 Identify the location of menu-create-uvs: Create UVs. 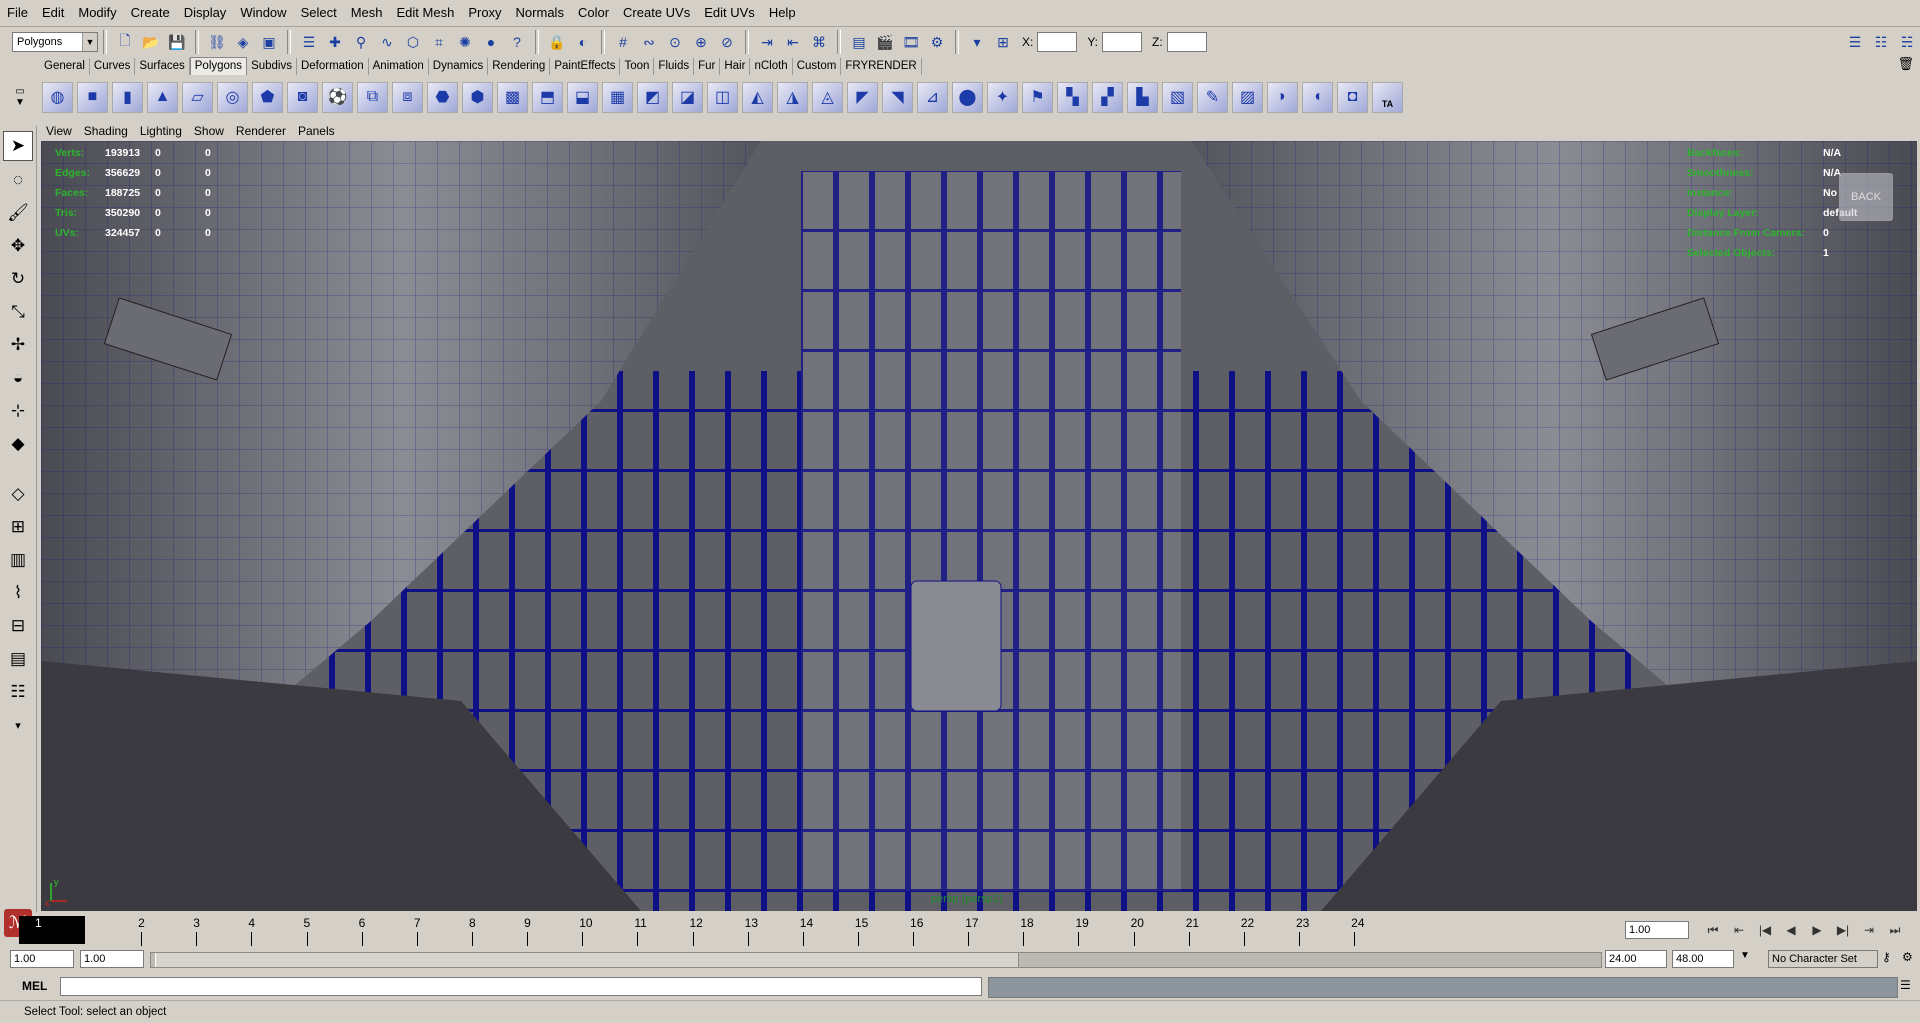
(656, 13).